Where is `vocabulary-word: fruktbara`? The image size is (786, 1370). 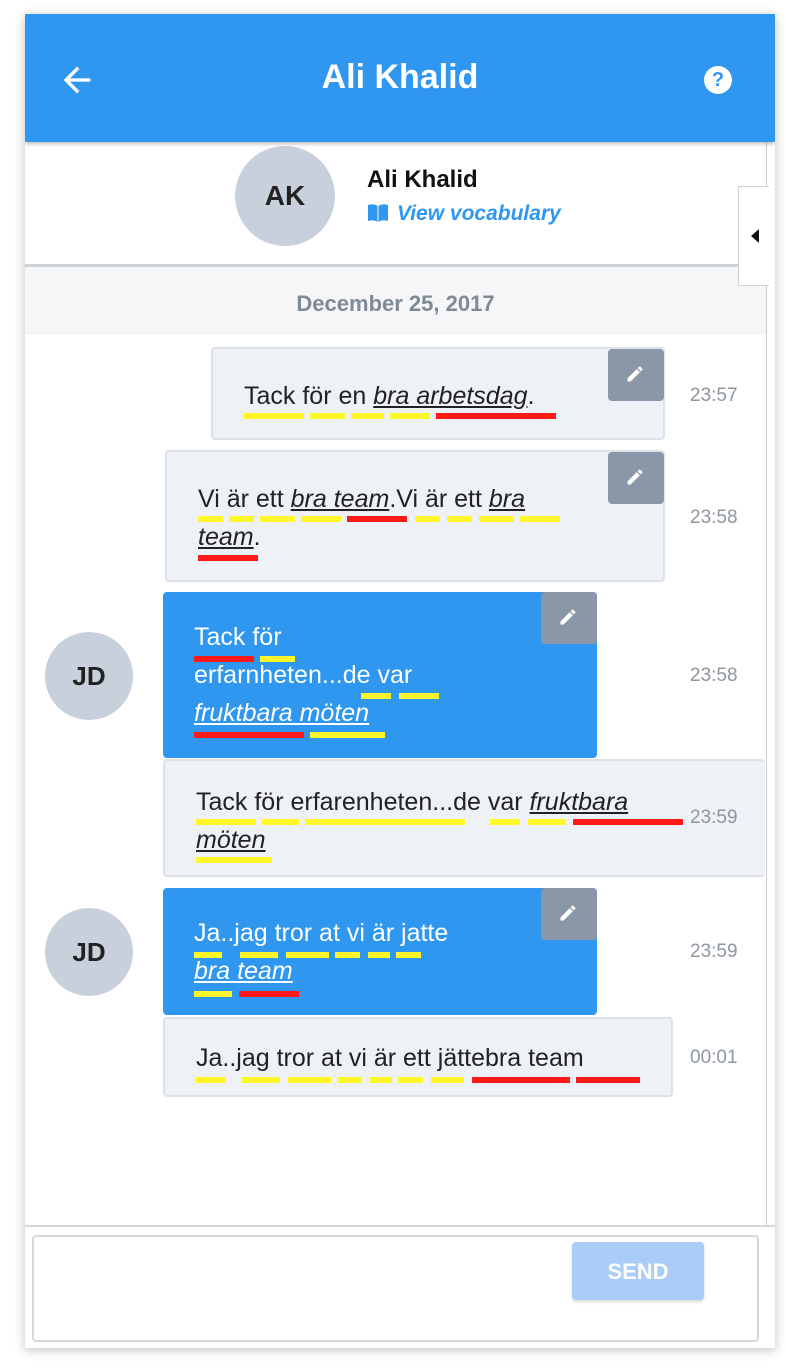 vocabulary-word: fruktbara is located at coordinates (579, 802).